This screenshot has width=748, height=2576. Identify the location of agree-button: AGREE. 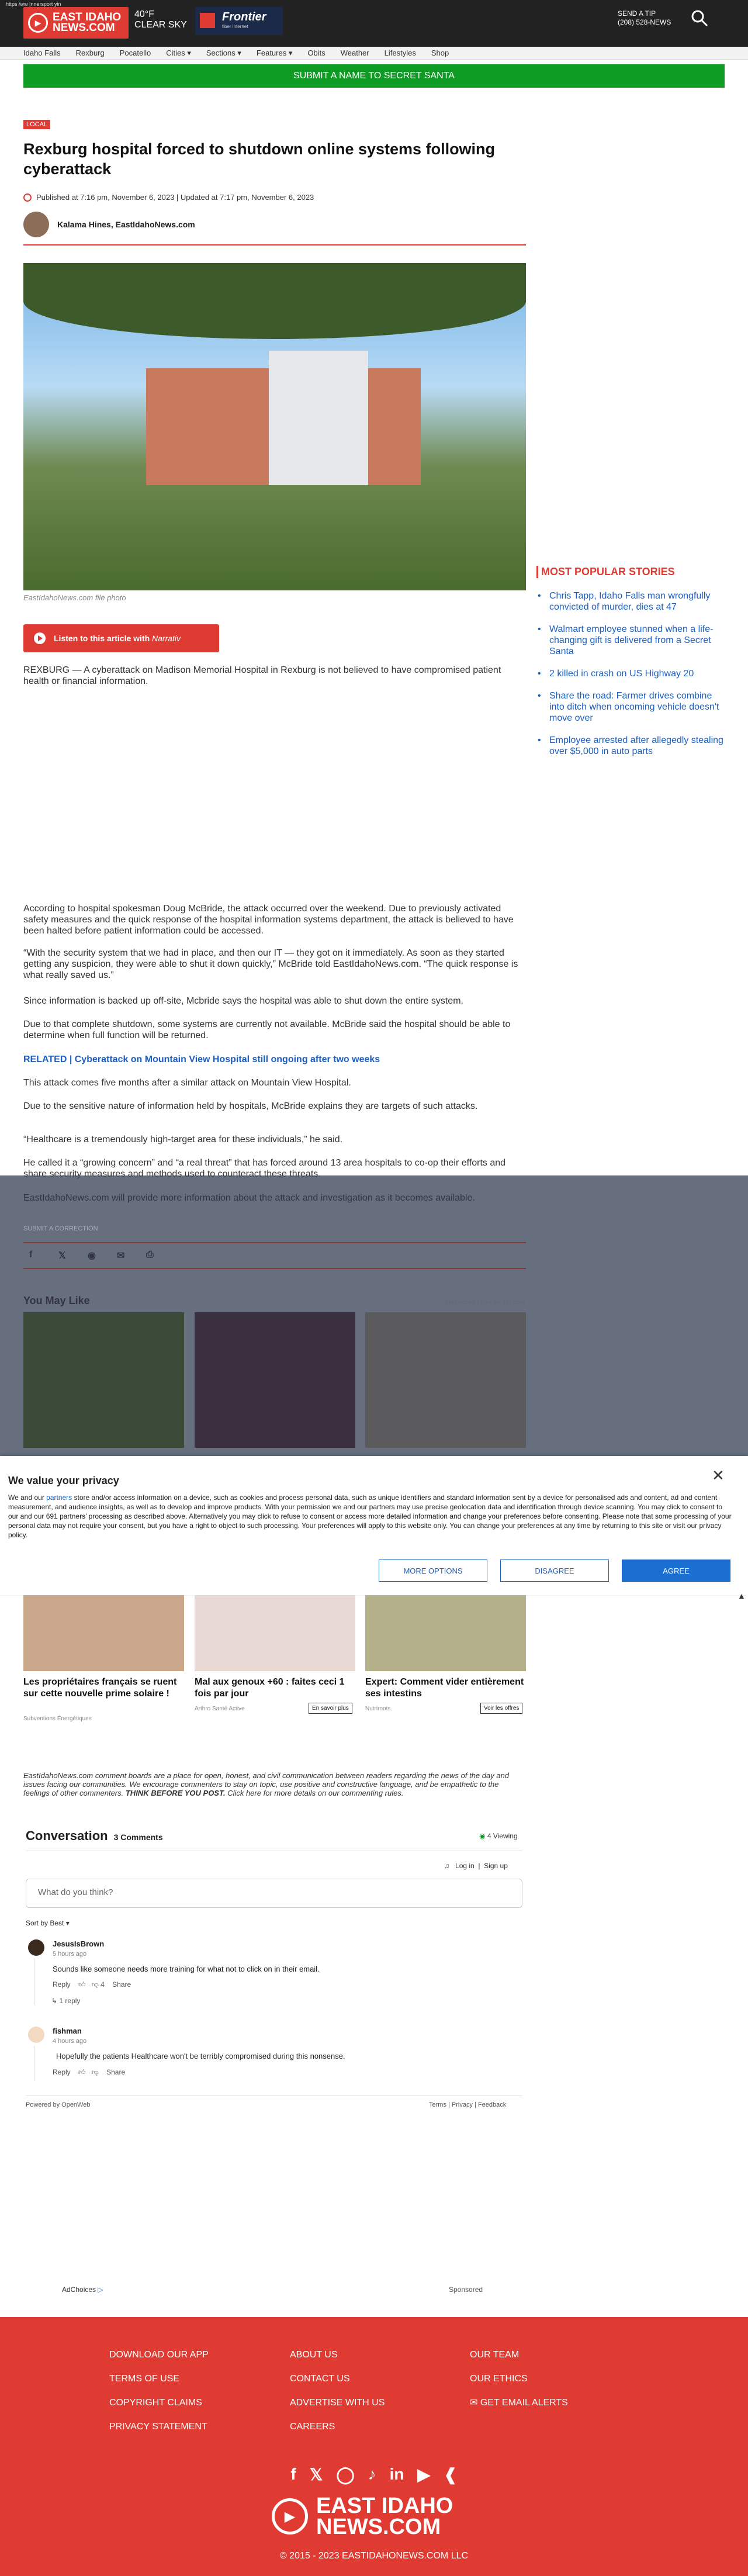
(676, 1571).